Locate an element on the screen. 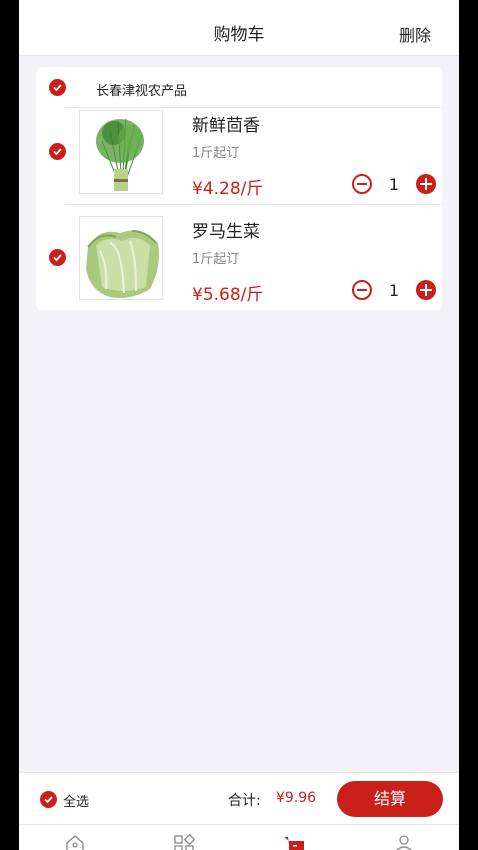 The height and width of the screenshot is (850, 478). store-name: 长春津视农产品 is located at coordinates (142, 91).